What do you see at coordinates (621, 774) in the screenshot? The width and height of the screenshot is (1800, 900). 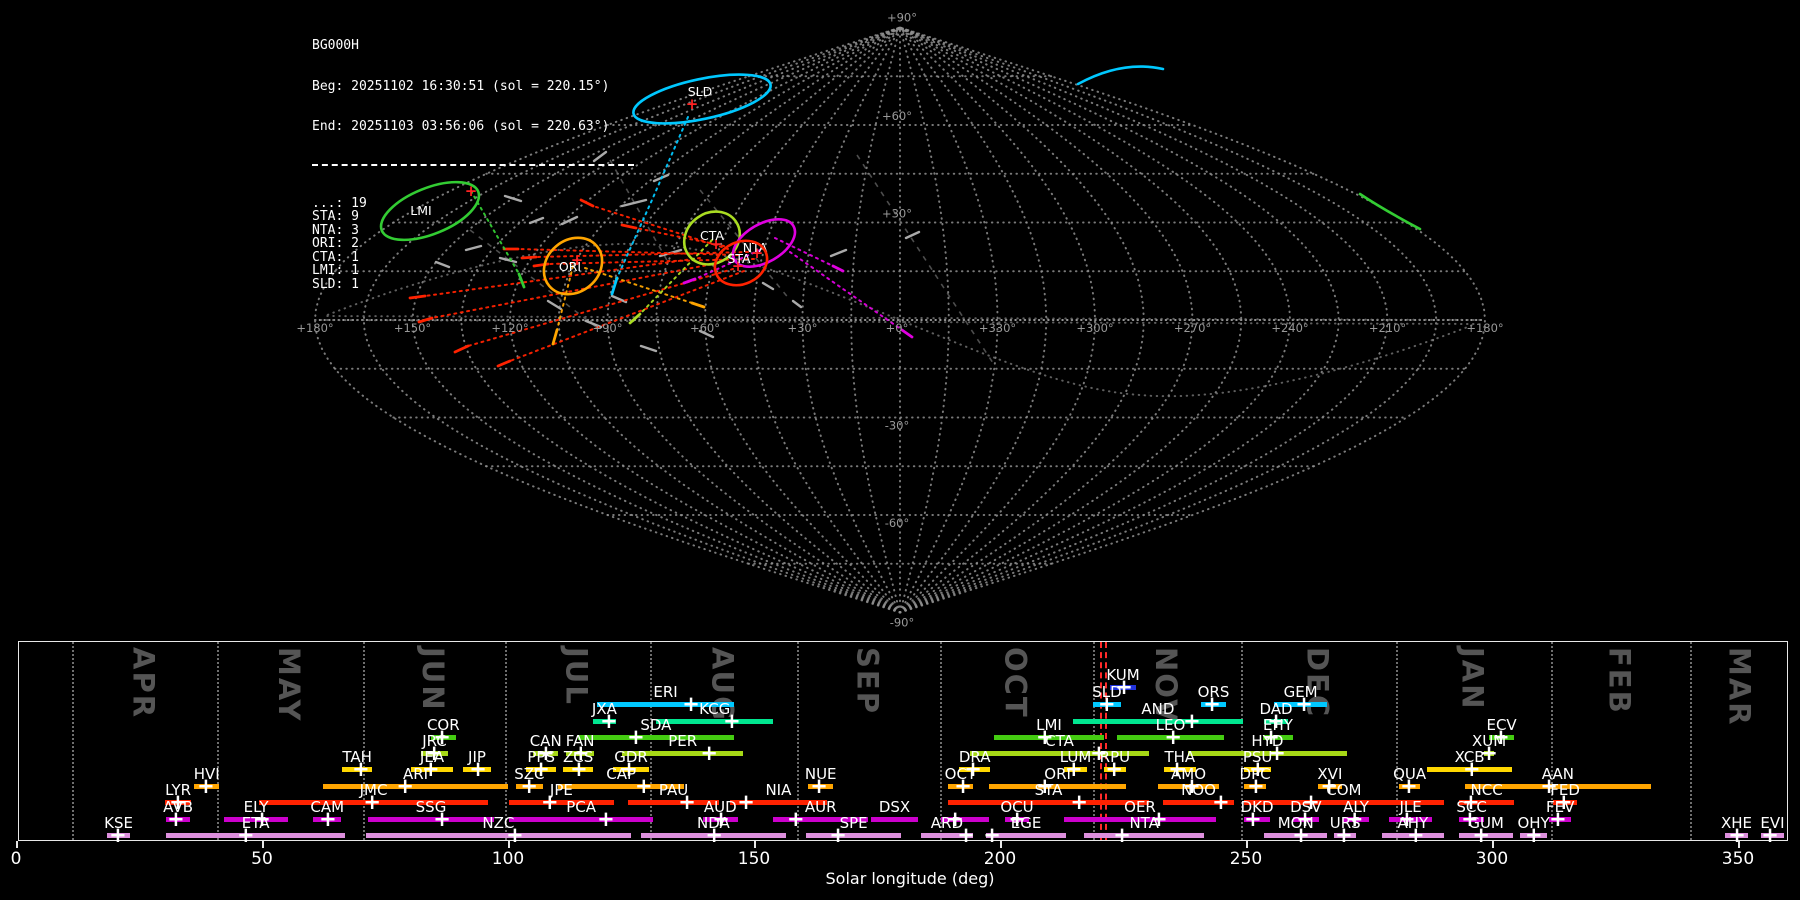 I see `shower-code-cap: CAP` at bounding box center [621, 774].